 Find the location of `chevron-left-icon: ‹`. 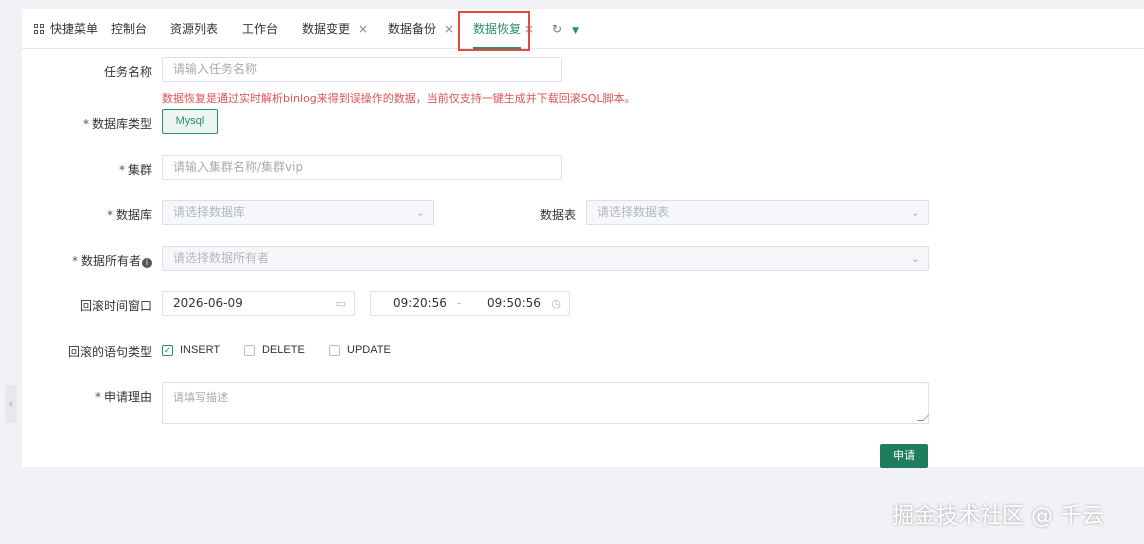

chevron-left-icon: ‹ is located at coordinates (11, 404).